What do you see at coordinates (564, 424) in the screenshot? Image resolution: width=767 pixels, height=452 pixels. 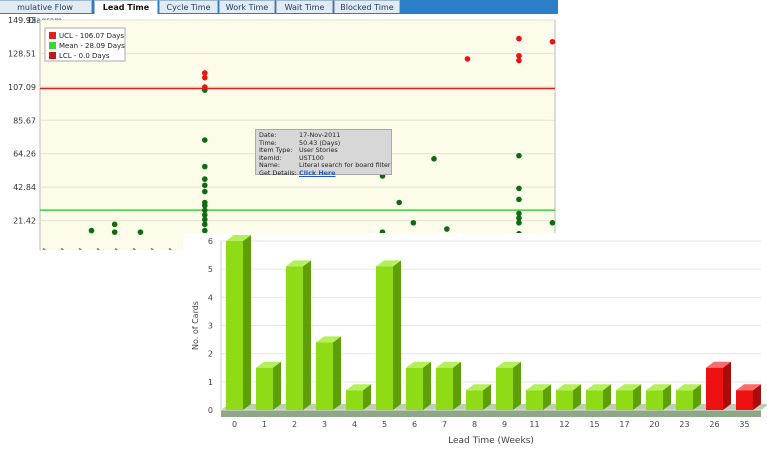 I see `x-tick-label: 12` at bounding box center [564, 424].